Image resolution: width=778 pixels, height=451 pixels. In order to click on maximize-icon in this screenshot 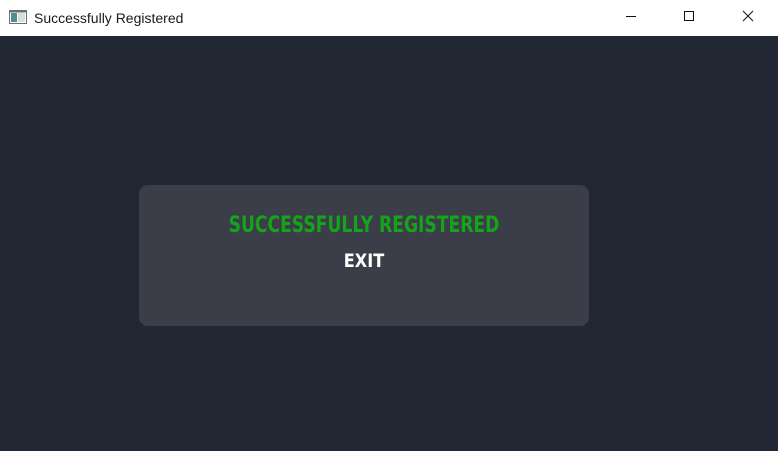, I will do `click(689, 18)`.